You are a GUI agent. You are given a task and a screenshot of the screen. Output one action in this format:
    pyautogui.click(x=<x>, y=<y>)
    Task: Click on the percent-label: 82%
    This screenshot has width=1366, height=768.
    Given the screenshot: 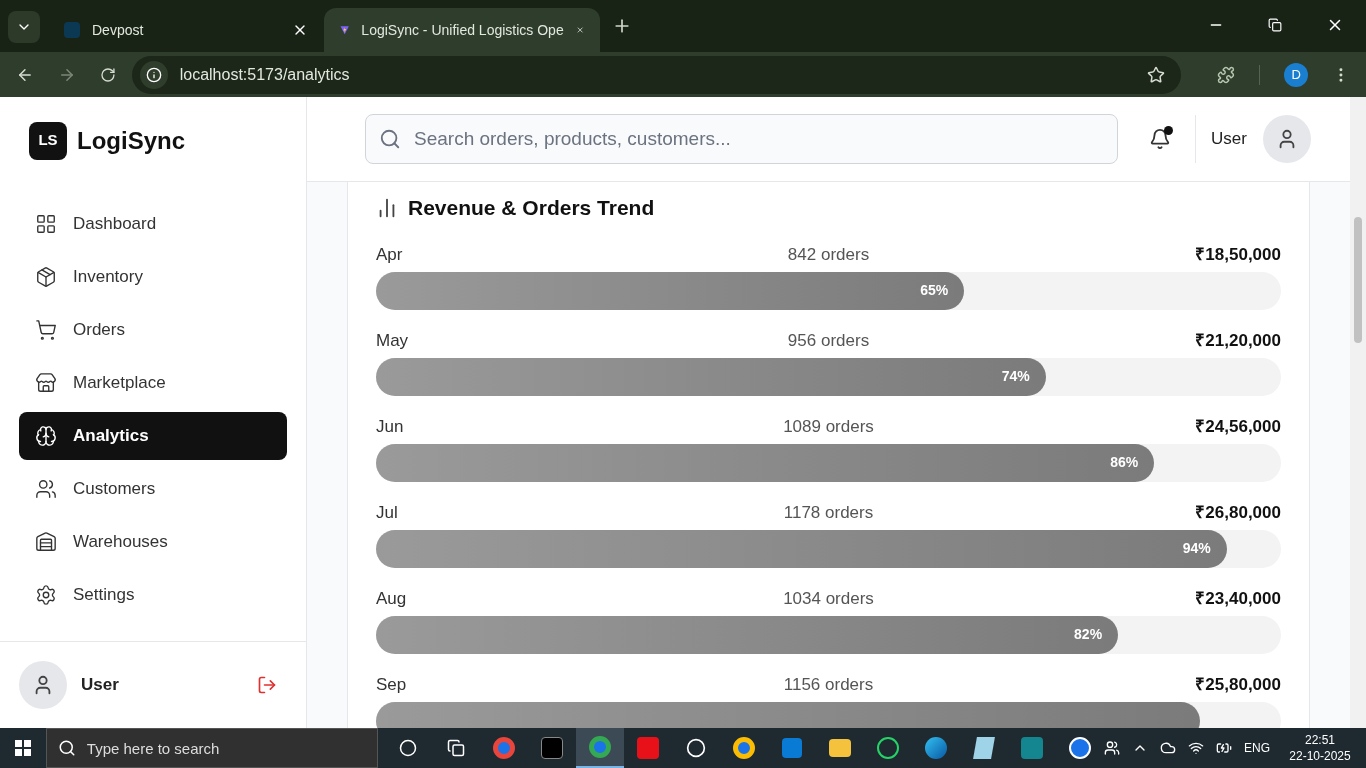 What is the action you would take?
    pyautogui.click(x=1088, y=634)
    